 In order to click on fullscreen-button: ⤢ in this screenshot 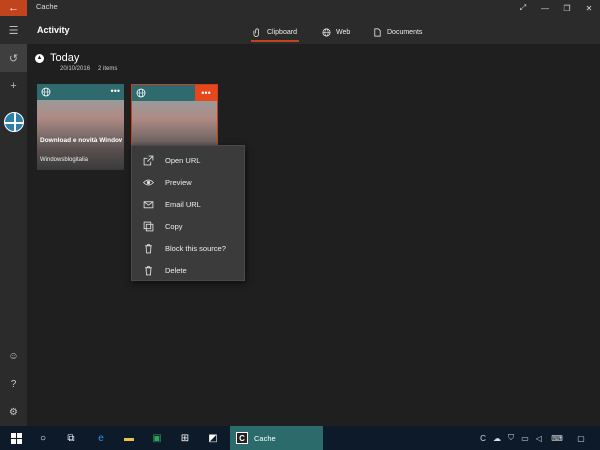, I will do `click(523, 8)`.